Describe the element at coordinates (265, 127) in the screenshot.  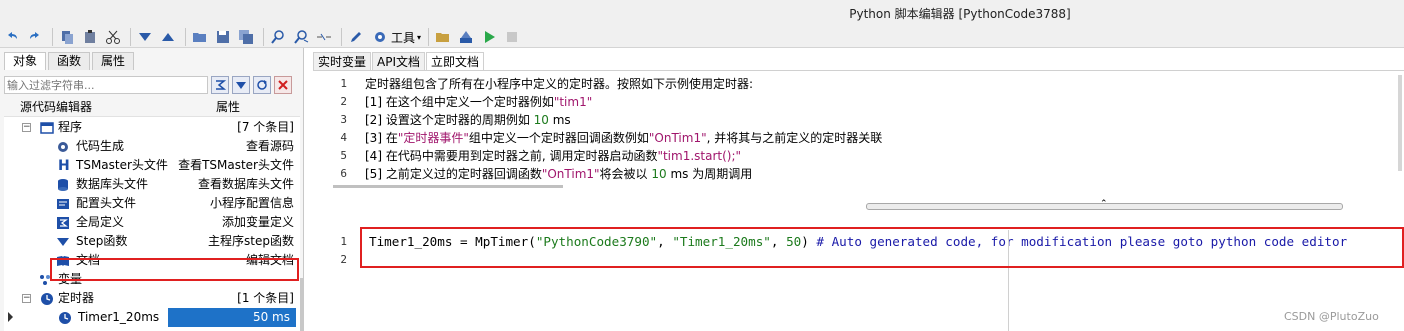
I see `tree-node-count: [7 个条目]` at that location.